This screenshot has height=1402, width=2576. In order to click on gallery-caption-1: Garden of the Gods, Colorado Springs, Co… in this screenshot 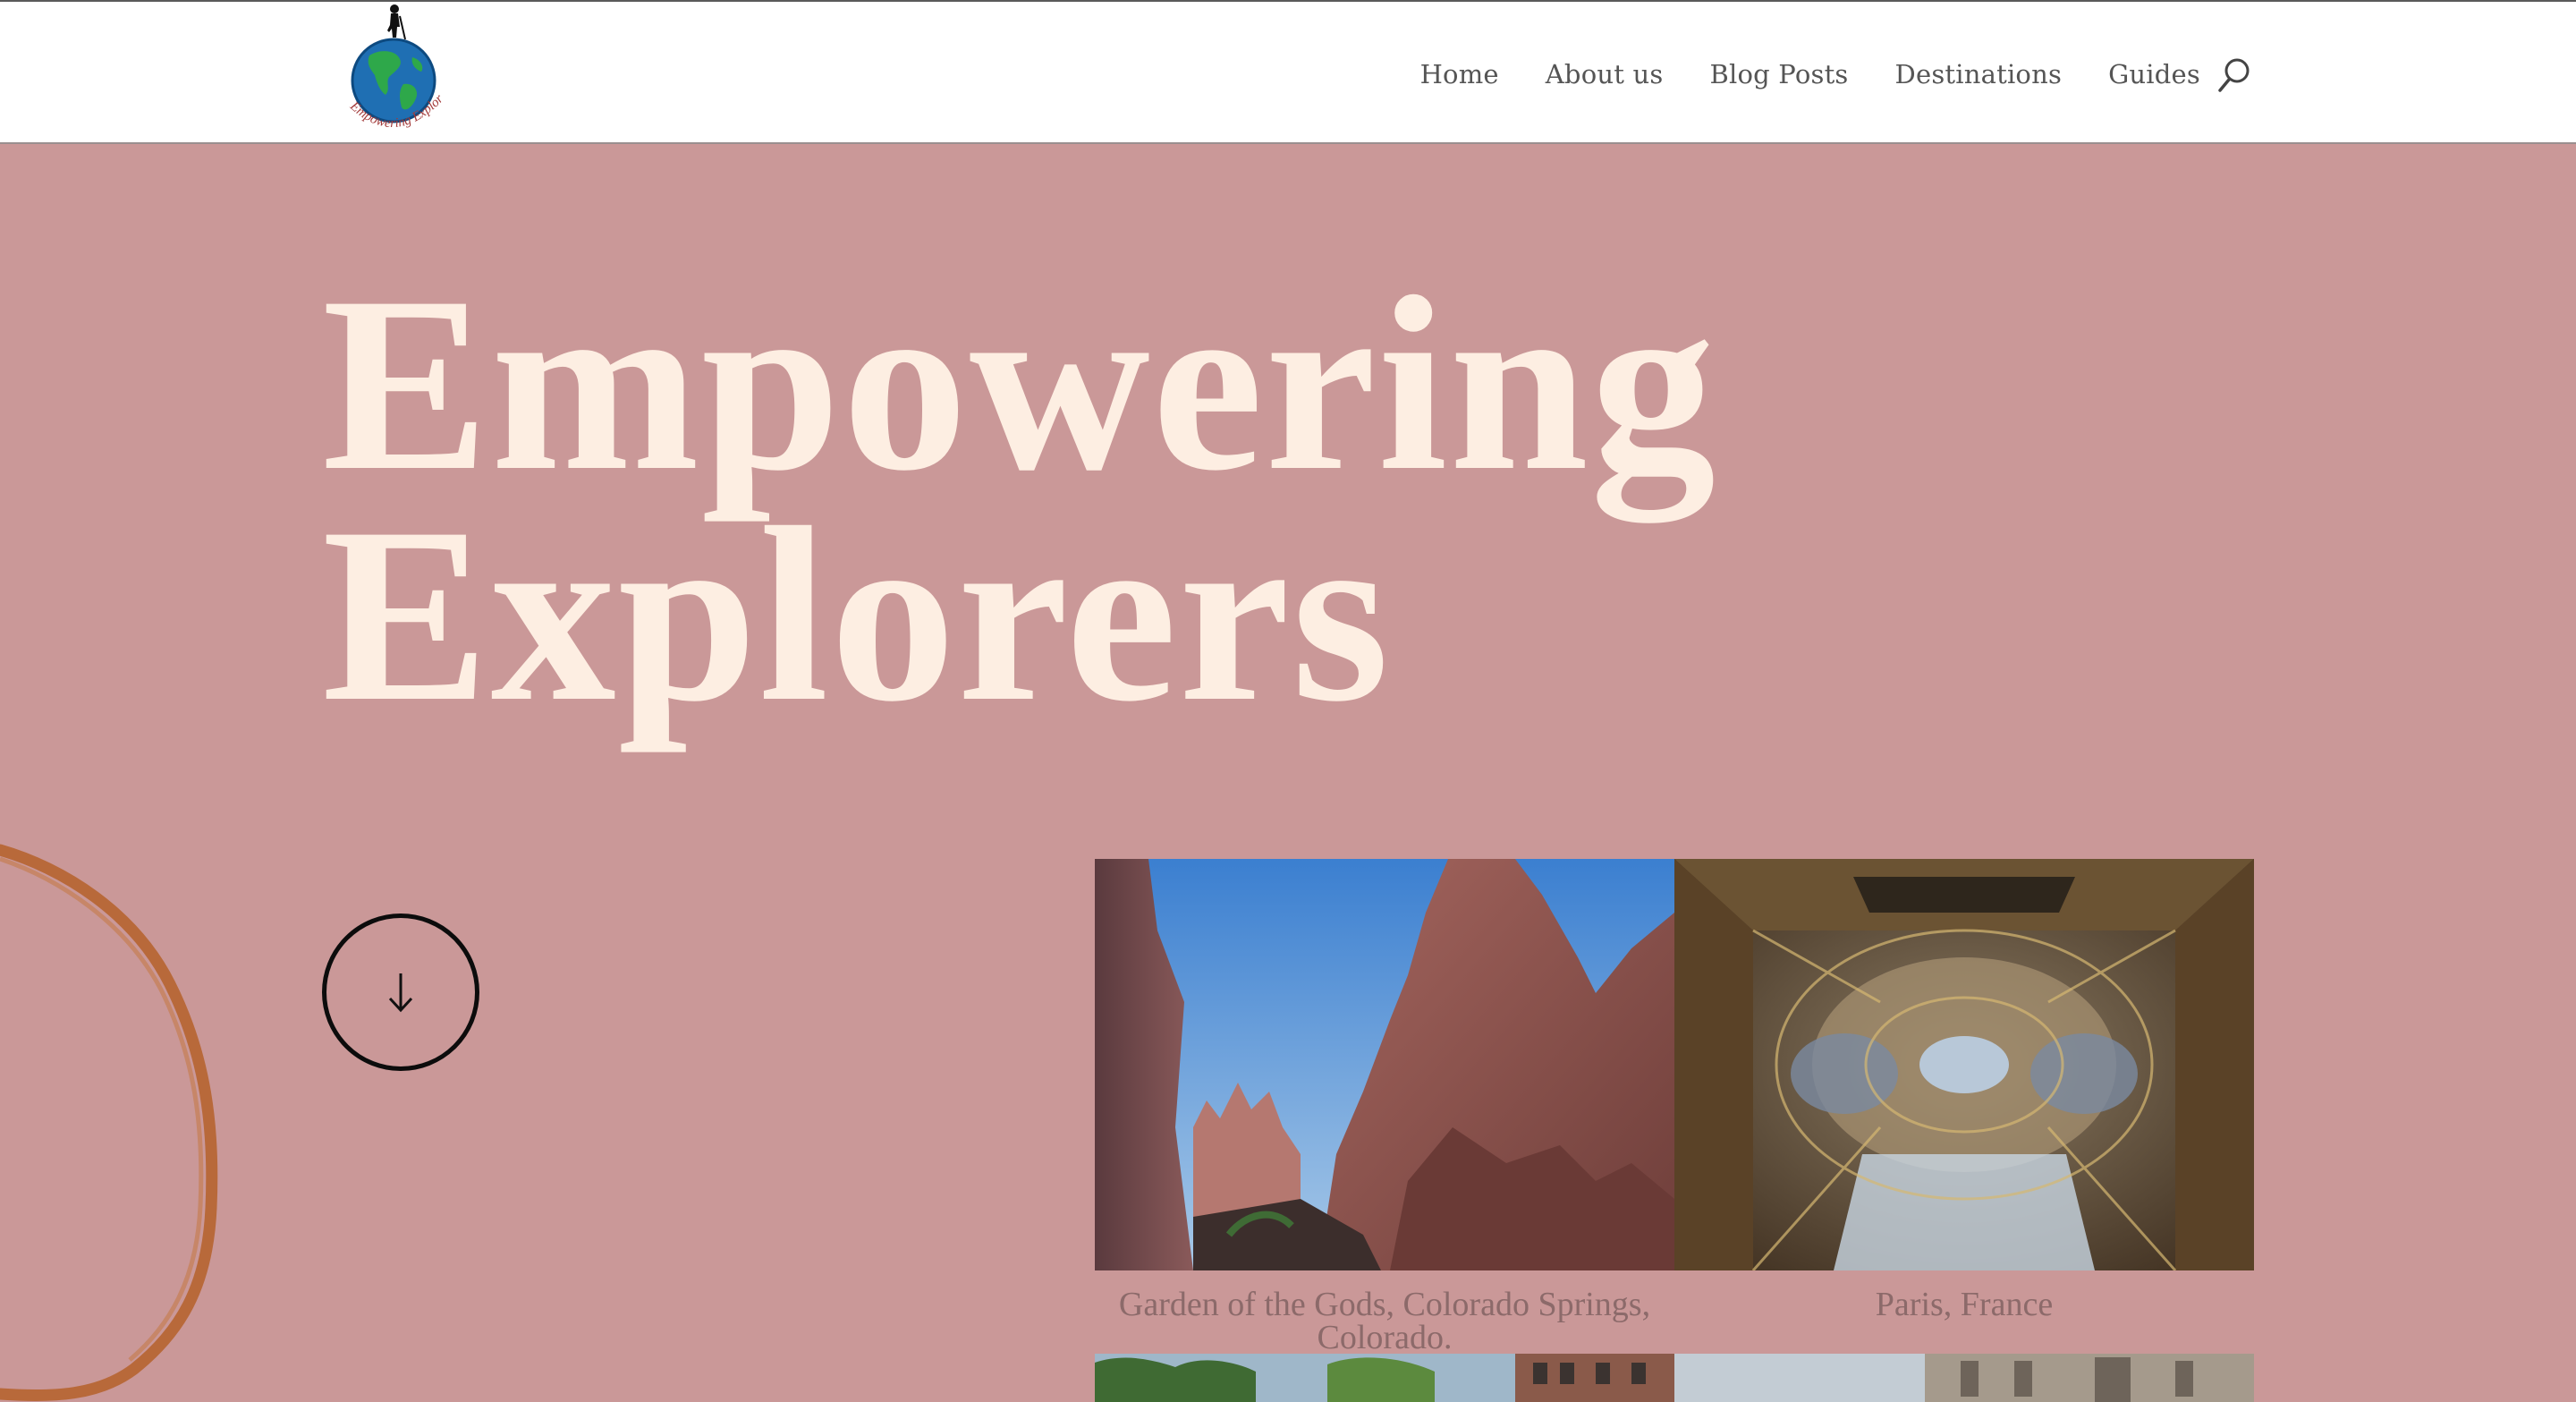, I will do `click(1384, 1321)`.